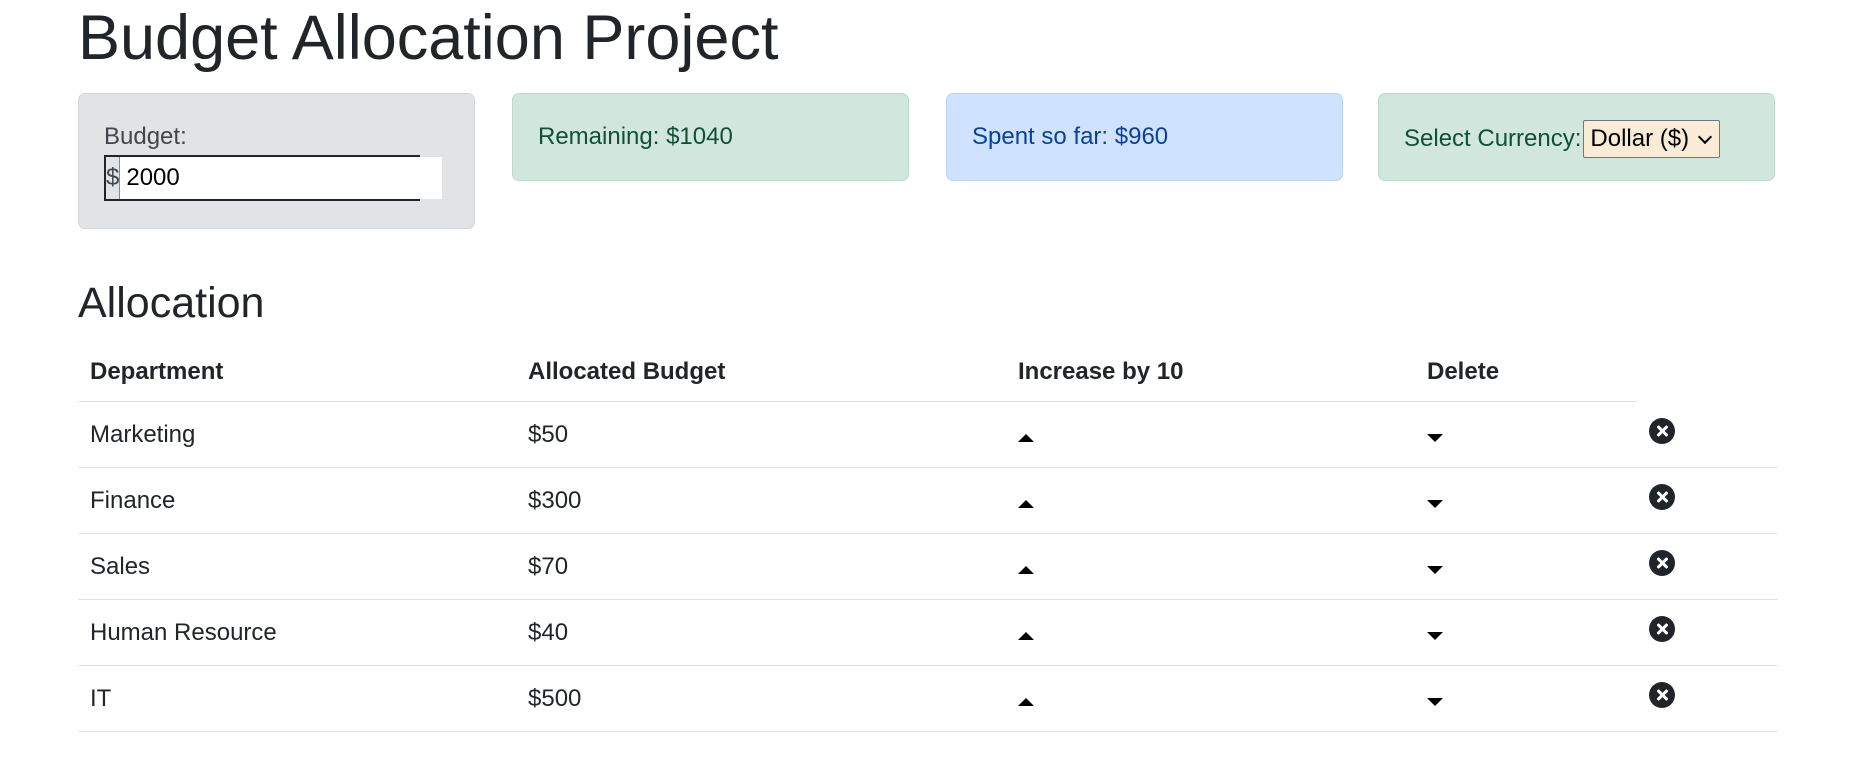 The height and width of the screenshot is (779, 1852). I want to click on budget-card: Budget: $, so click(276, 161).